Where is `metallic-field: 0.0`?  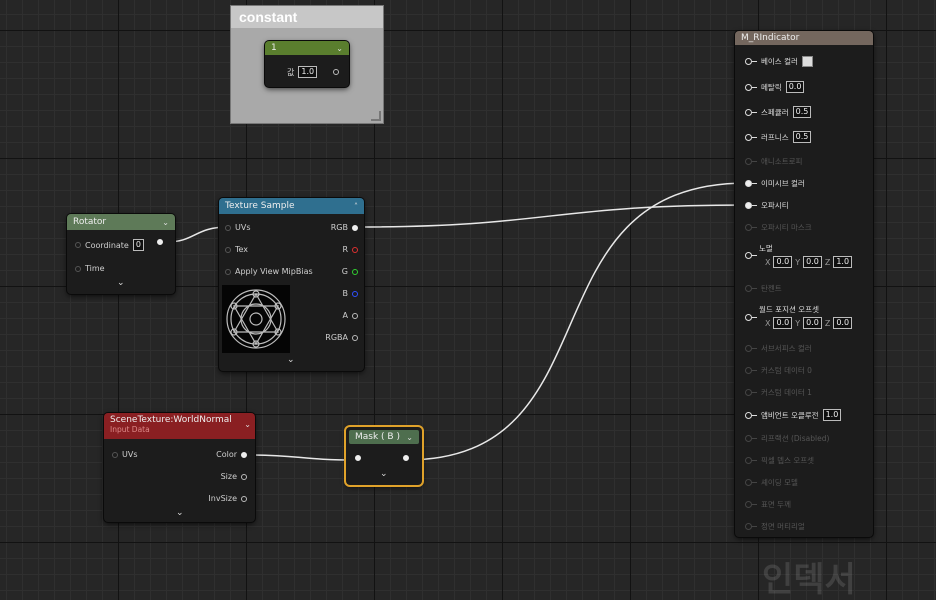 metallic-field: 0.0 is located at coordinates (795, 87).